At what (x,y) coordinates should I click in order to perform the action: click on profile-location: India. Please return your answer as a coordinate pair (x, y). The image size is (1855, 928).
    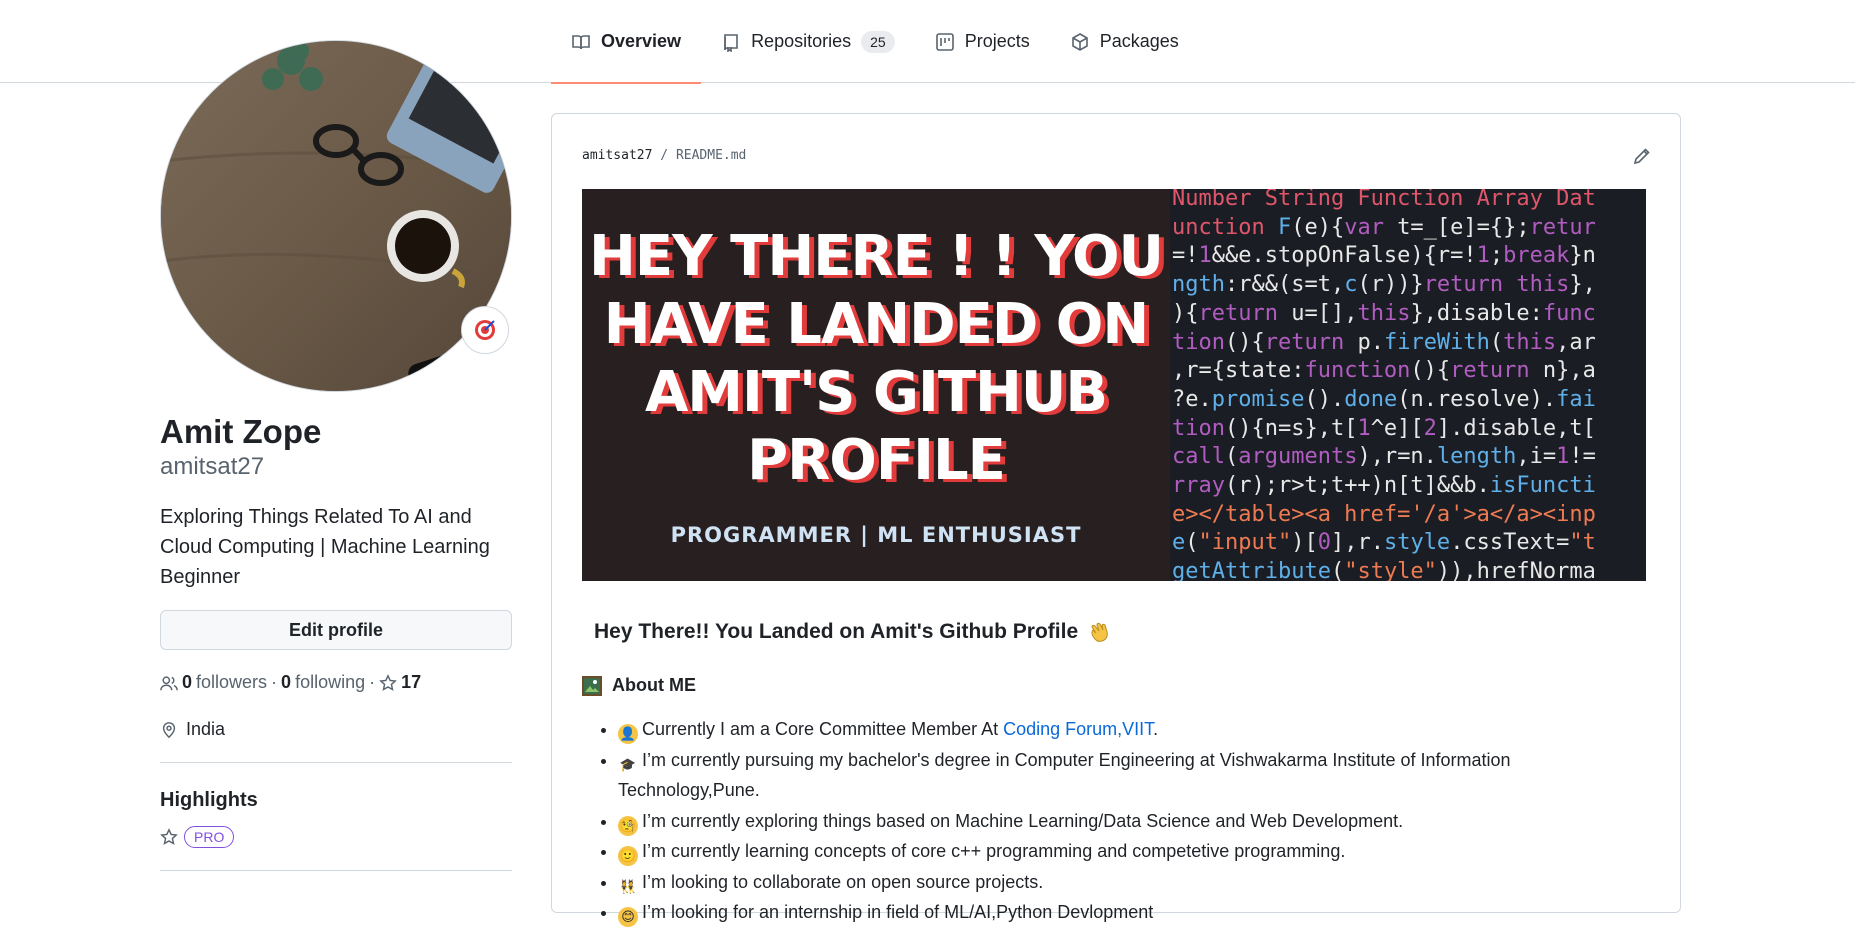
    Looking at the image, I should click on (336, 729).